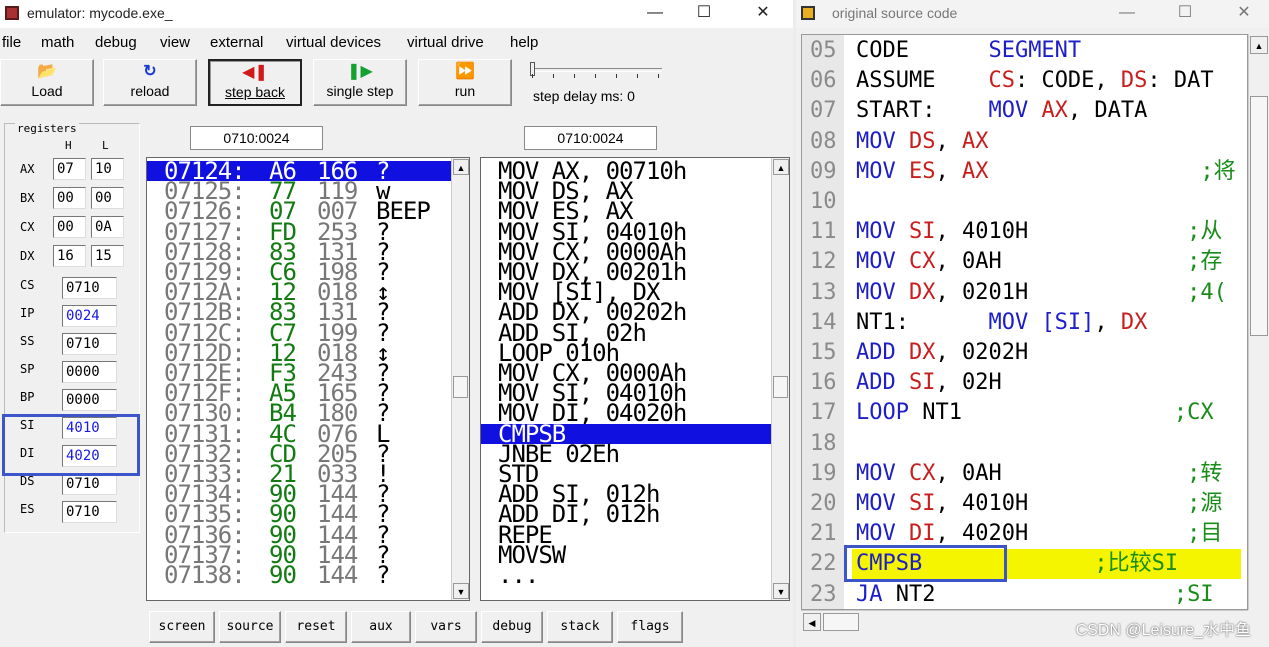  I want to click on close-button: ✕, so click(763, 14).